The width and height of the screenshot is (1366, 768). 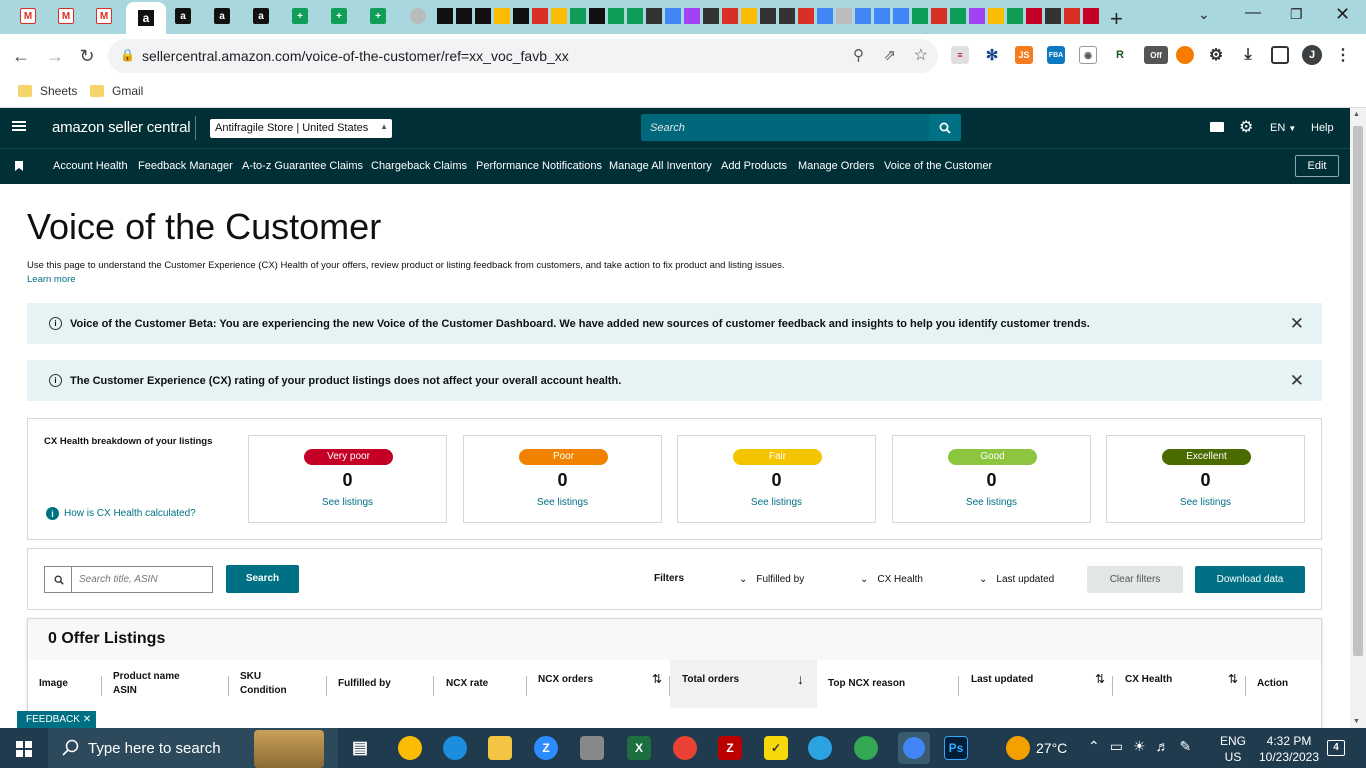 I want to click on learn-more-link: Learn more, so click(x=51, y=279).